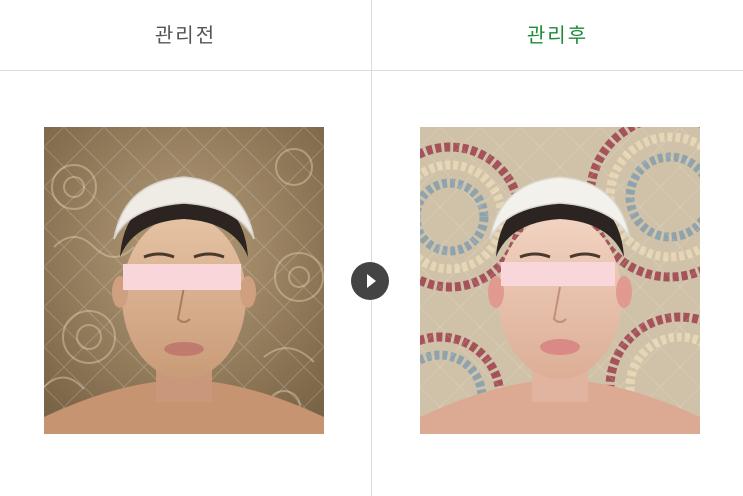  I want to click on next-button, so click(370, 281).